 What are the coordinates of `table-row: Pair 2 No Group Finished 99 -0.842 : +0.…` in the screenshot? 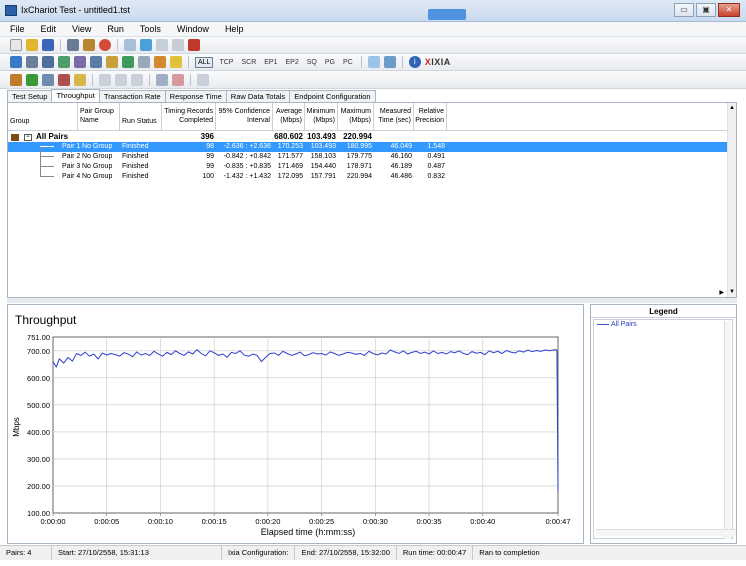 It's located at (368, 154).